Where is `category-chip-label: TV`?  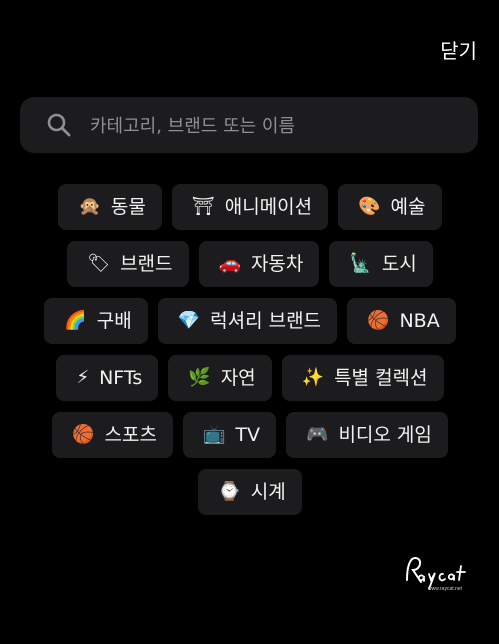
category-chip-label: TV is located at coordinates (248, 434).